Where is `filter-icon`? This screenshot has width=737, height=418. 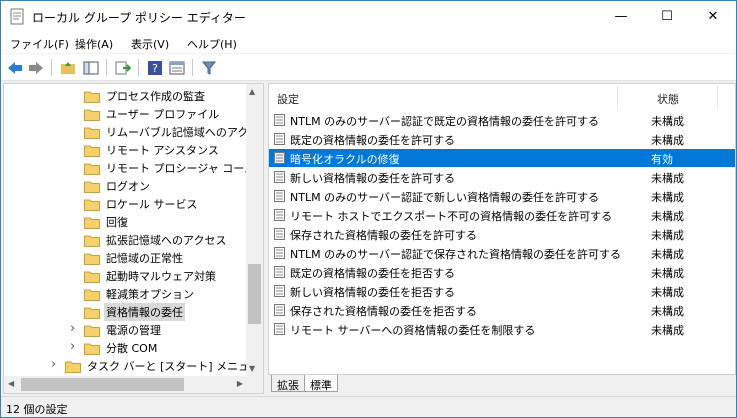 filter-icon is located at coordinates (209, 68).